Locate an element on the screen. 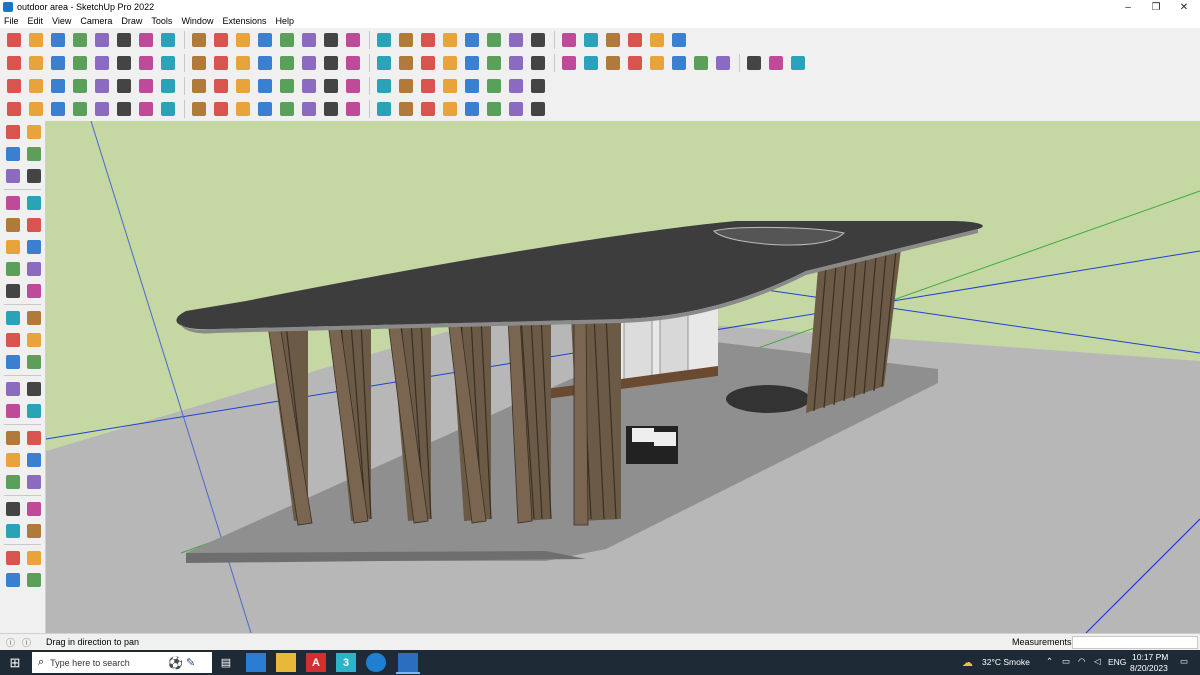 This screenshot has width=1200, height=675. orbit-tool-button is located at coordinates (33, 132).